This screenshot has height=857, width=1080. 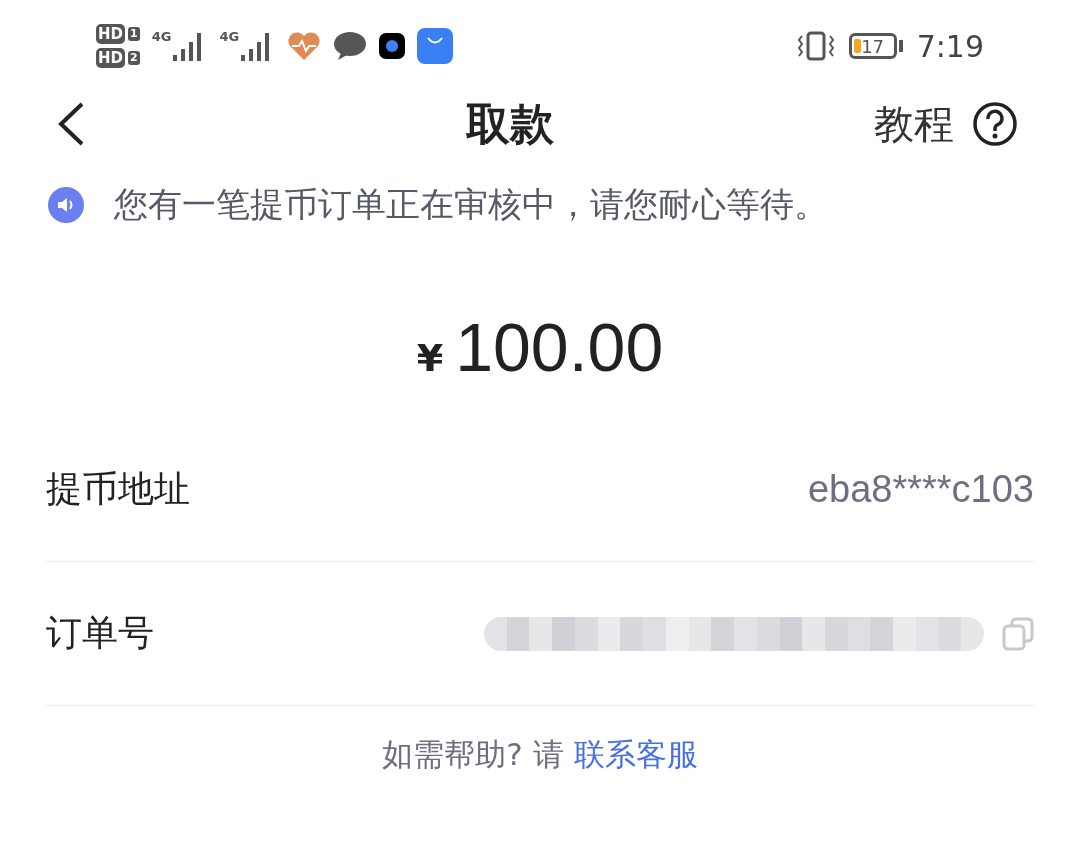 I want to click on chat-bubble-icon, so click(x=350, y=46).